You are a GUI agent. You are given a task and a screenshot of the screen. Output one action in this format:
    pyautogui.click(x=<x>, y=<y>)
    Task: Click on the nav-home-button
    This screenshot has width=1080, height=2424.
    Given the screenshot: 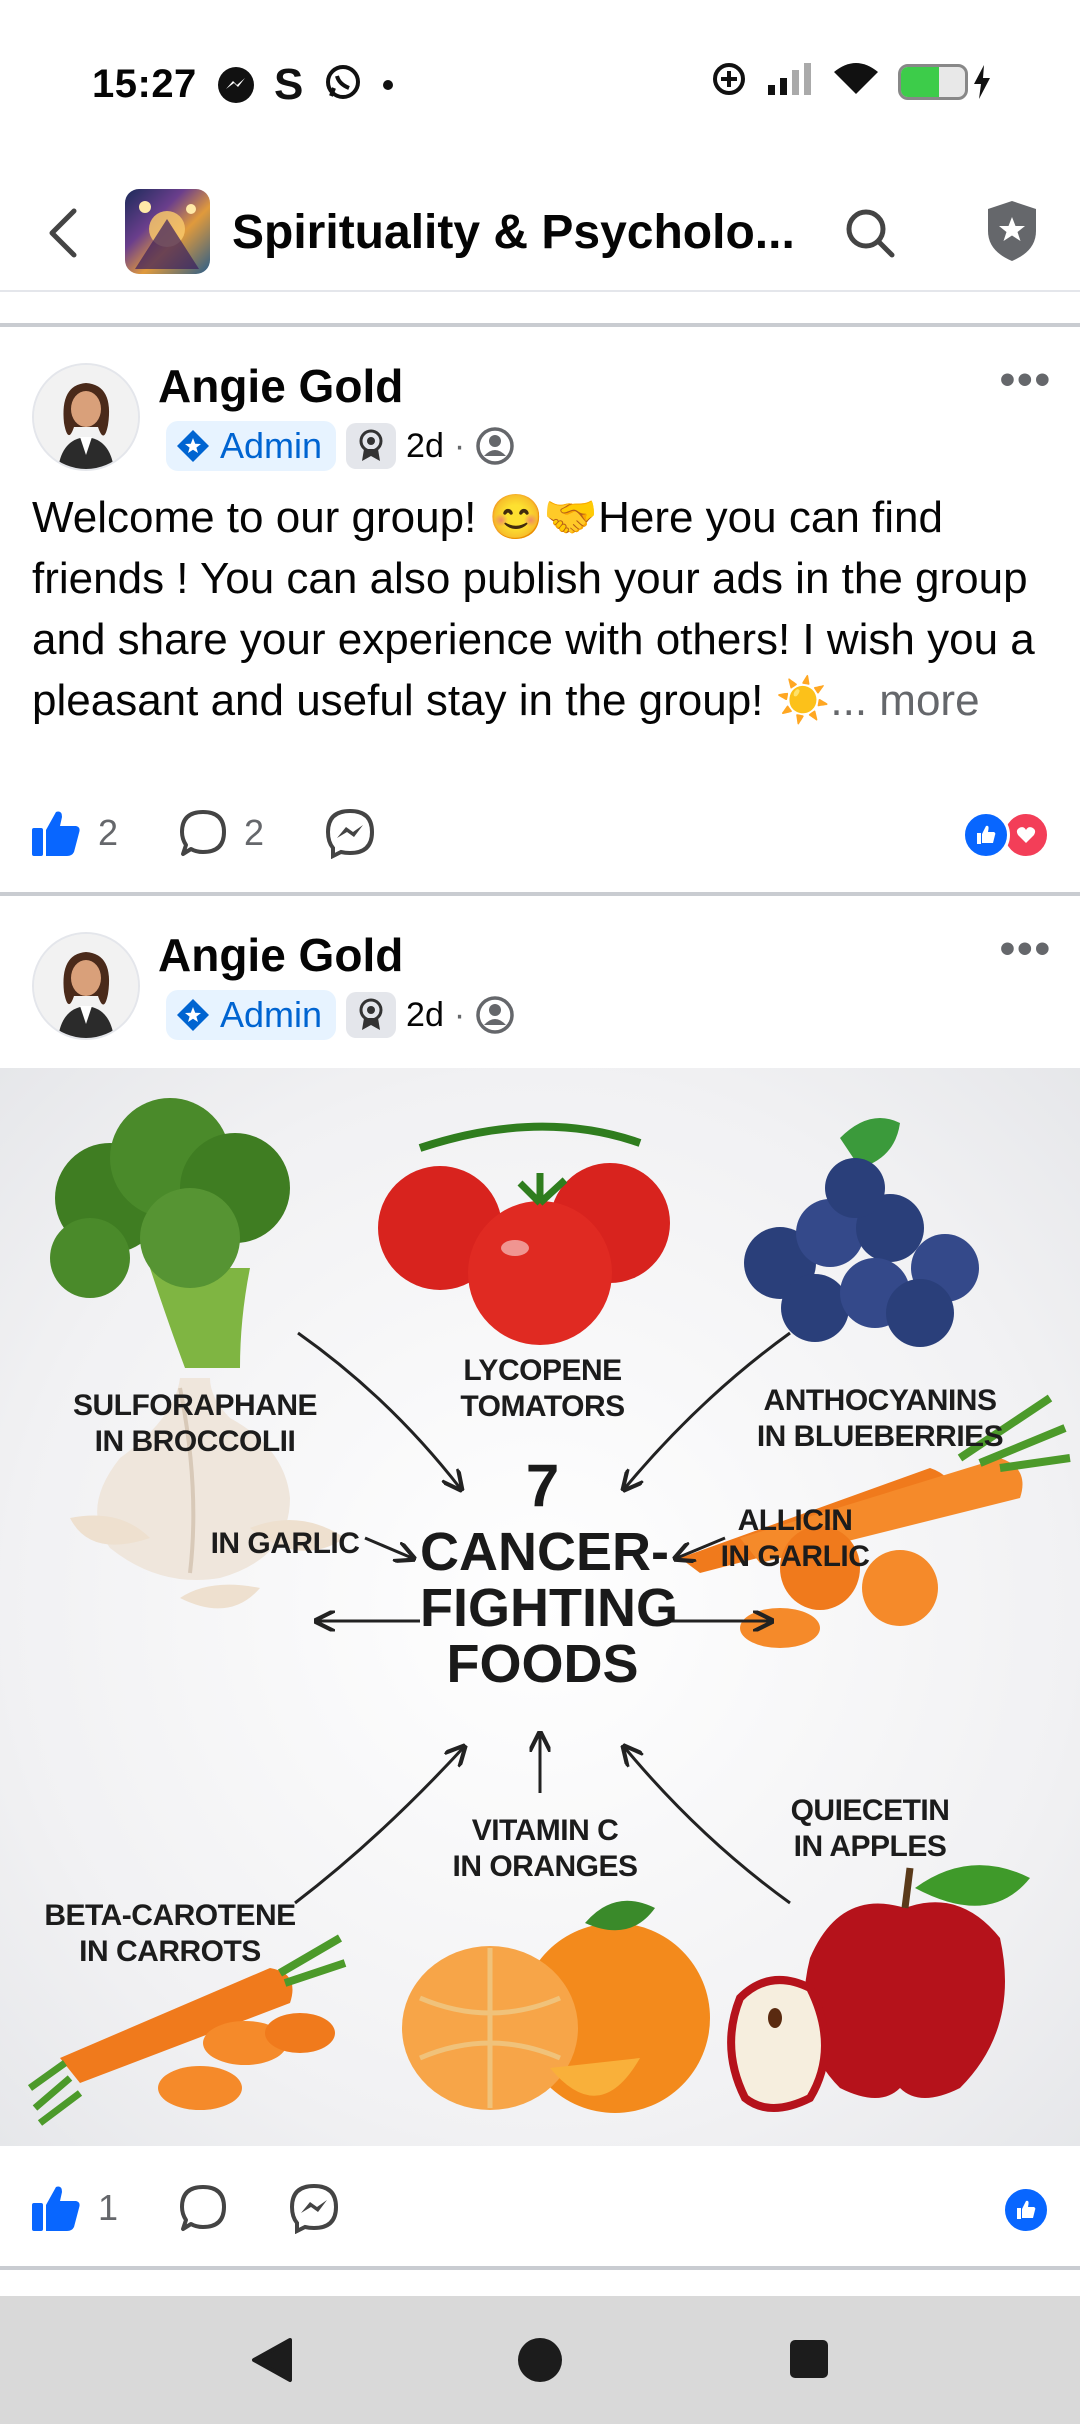 What is the action you would take?
    pyautogui.click(x=540, y=2362)
    